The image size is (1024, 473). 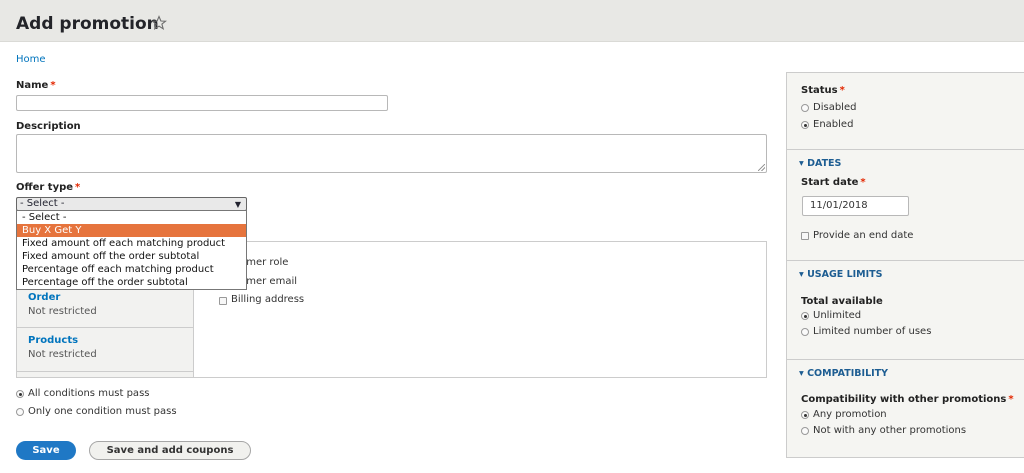 I want to click on status-disabled-label: Disabled, so click(x=835, y=107).